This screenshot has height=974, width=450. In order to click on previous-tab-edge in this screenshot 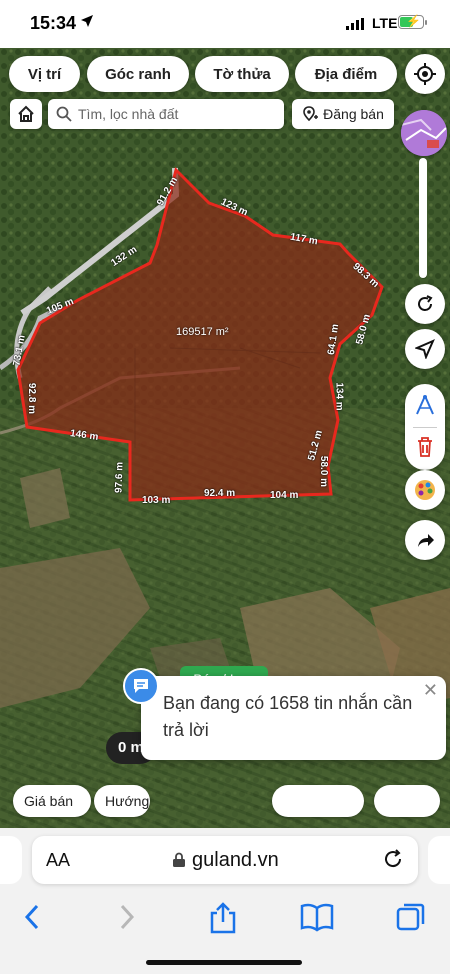, I will do `click(11, 860)`.